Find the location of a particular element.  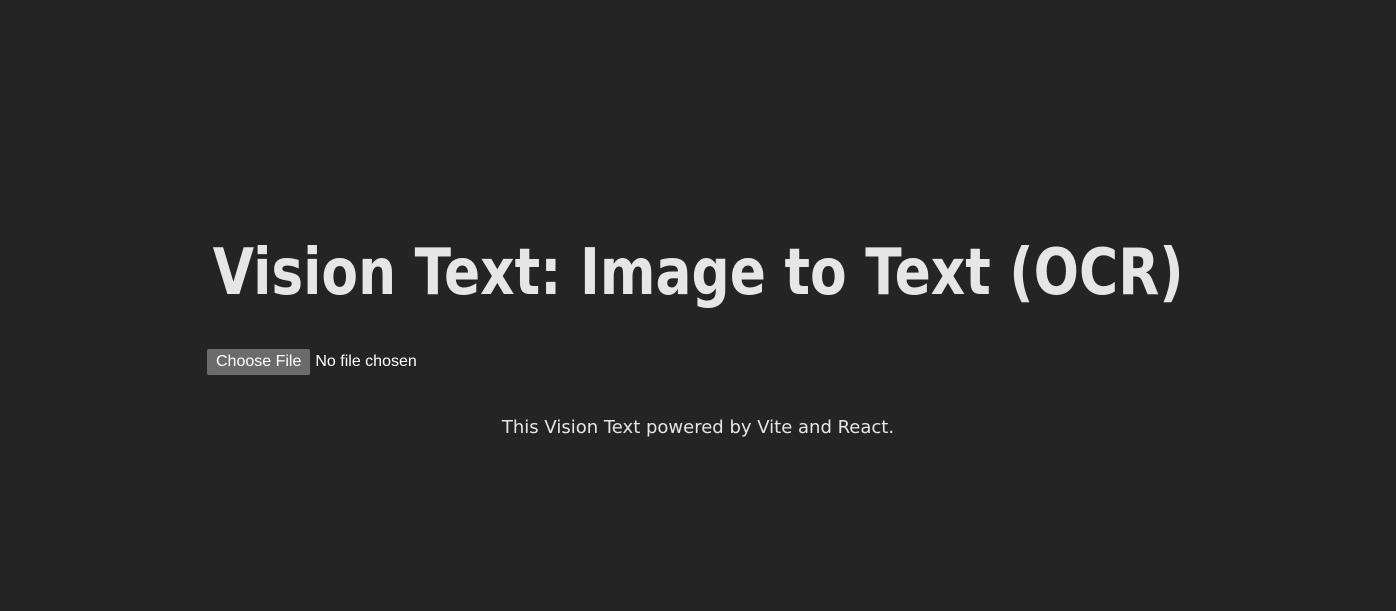

choose-file-button: Choose File is located at coordinates (259, 362).